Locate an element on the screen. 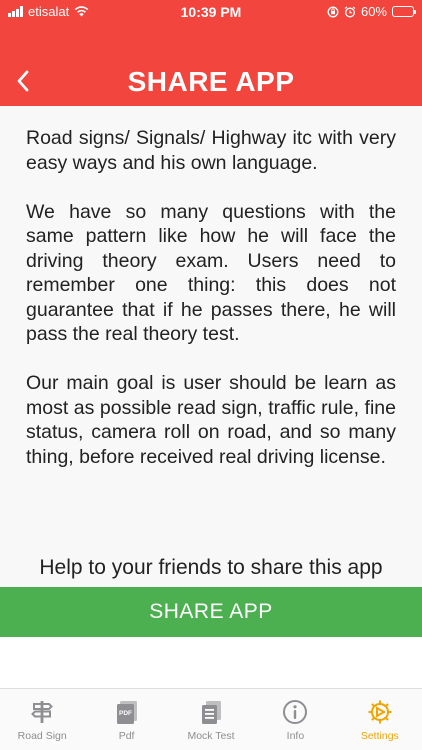 The width and height of the screenshot is (422, 750). tab-info: Info is located at coordinates (295, 719).